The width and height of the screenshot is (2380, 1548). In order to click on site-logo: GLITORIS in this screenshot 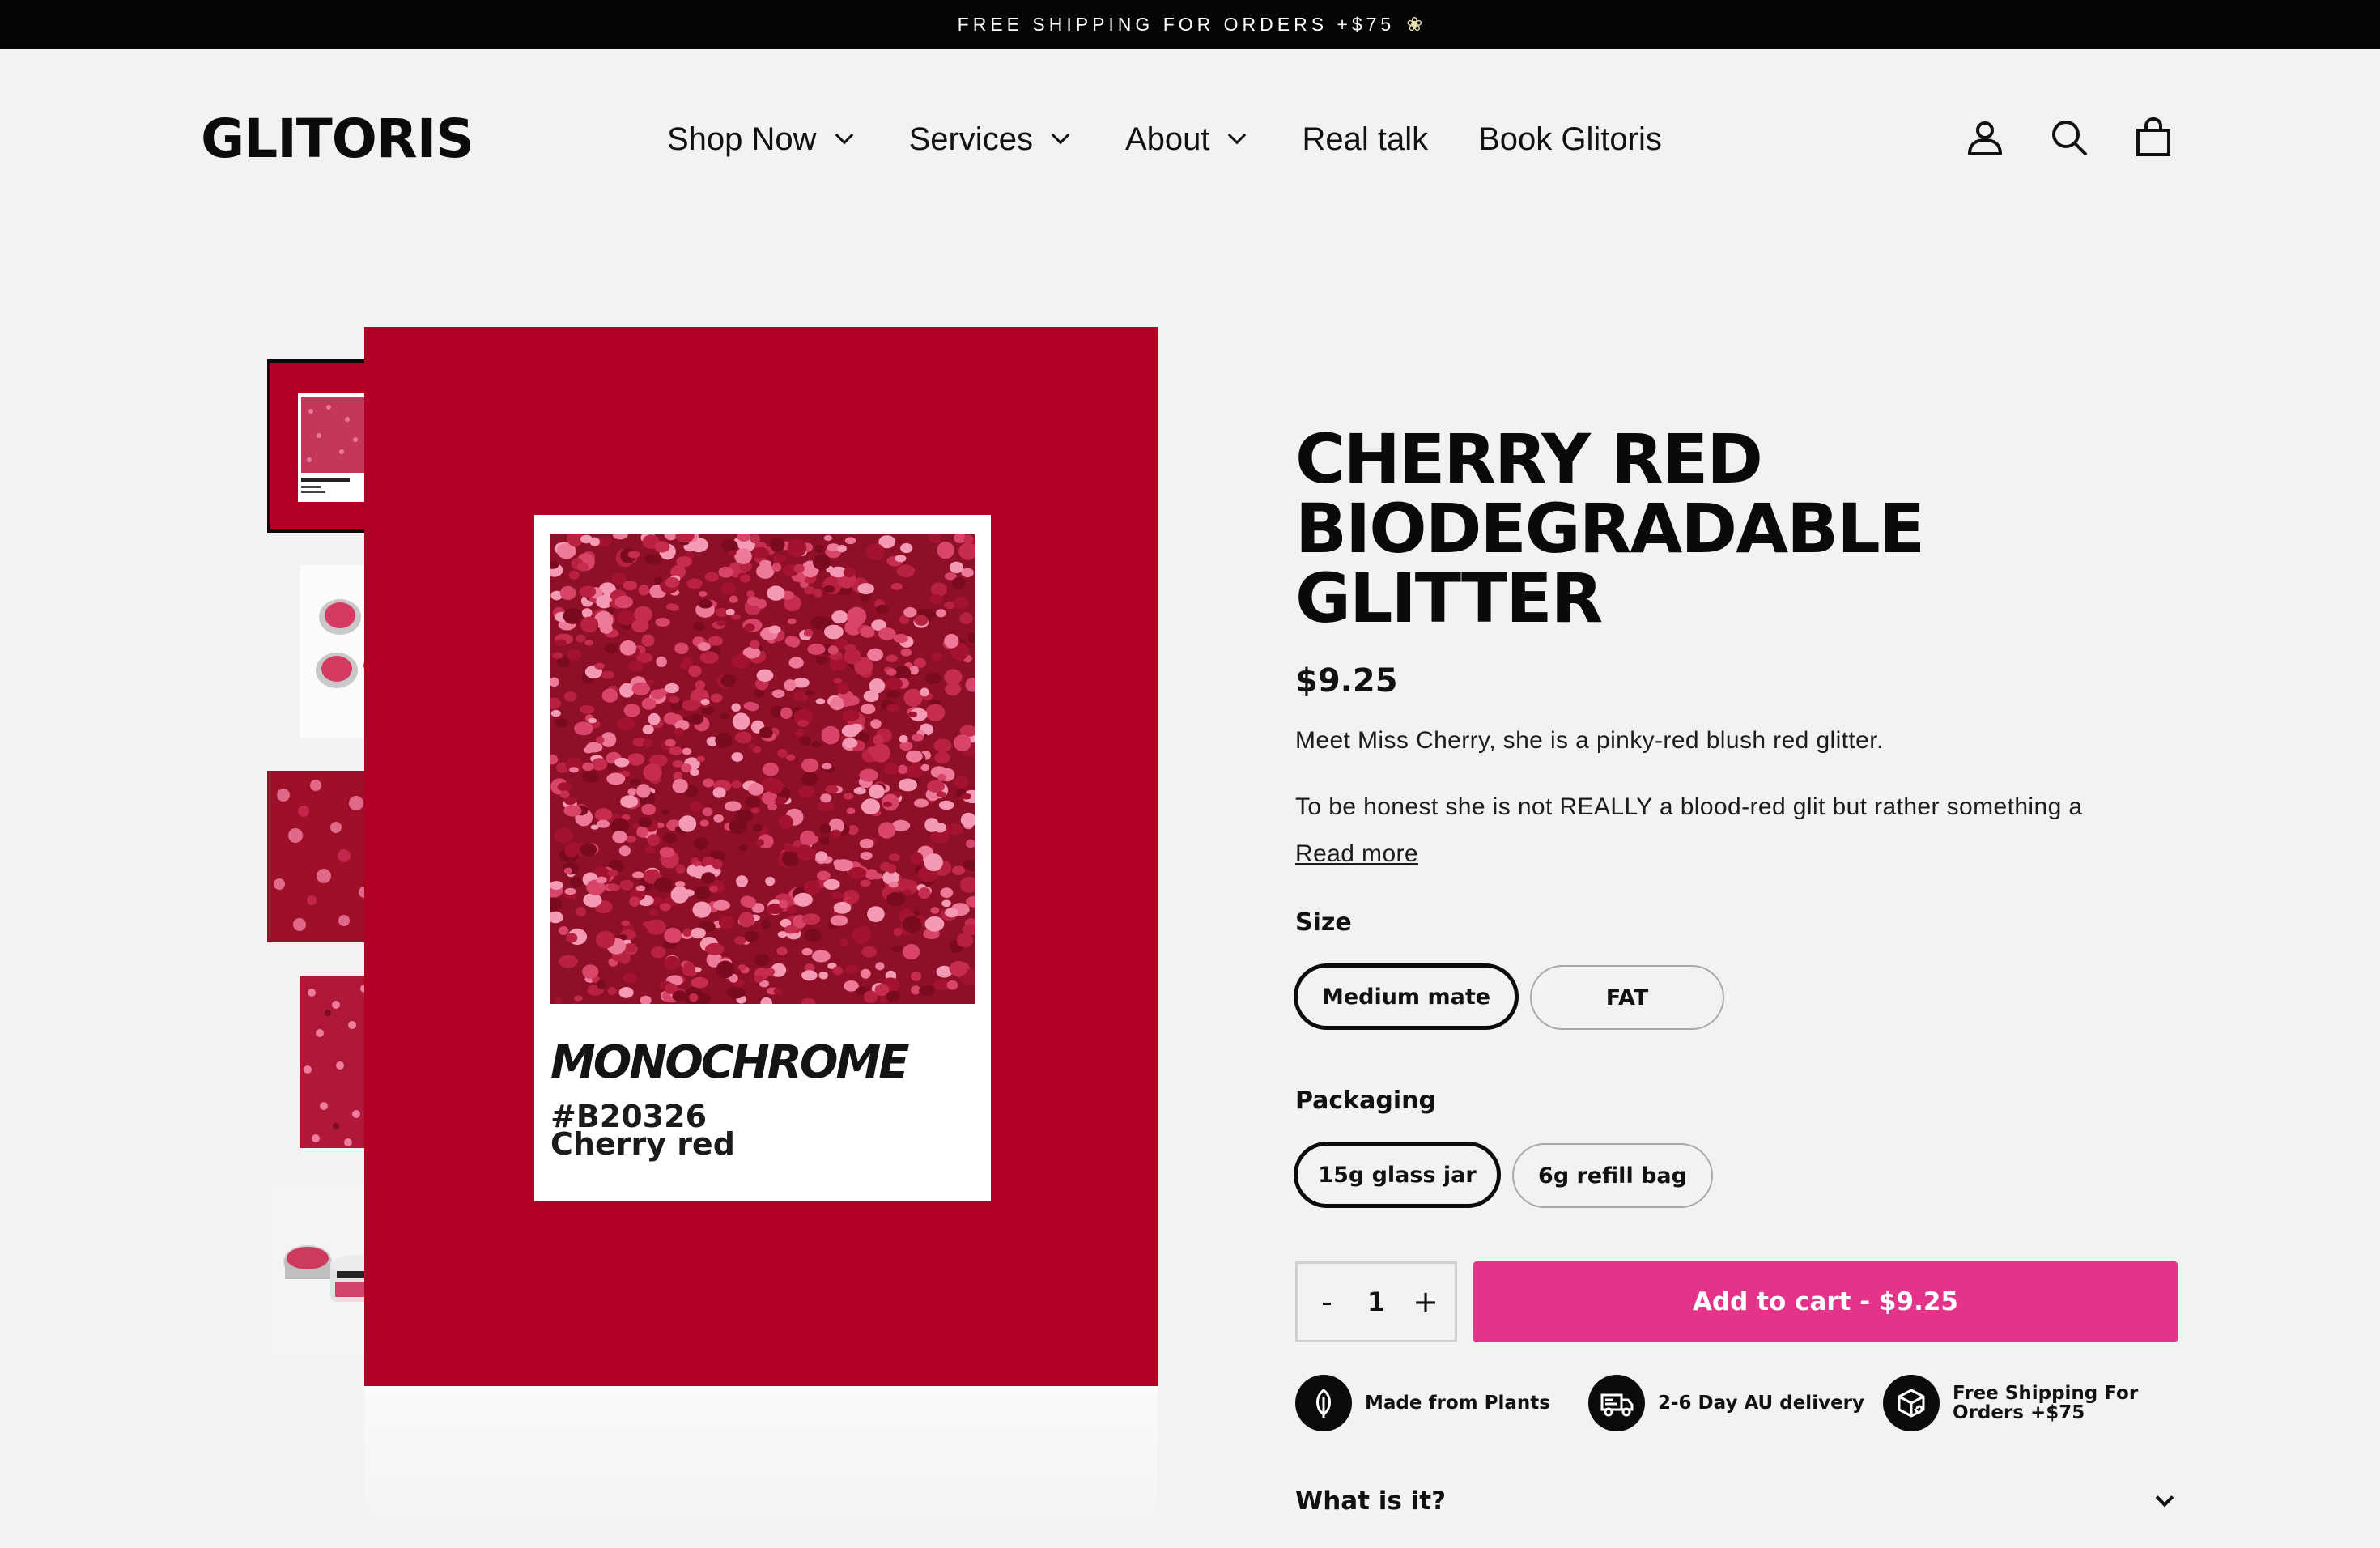, I will do `click(337, 139)`.